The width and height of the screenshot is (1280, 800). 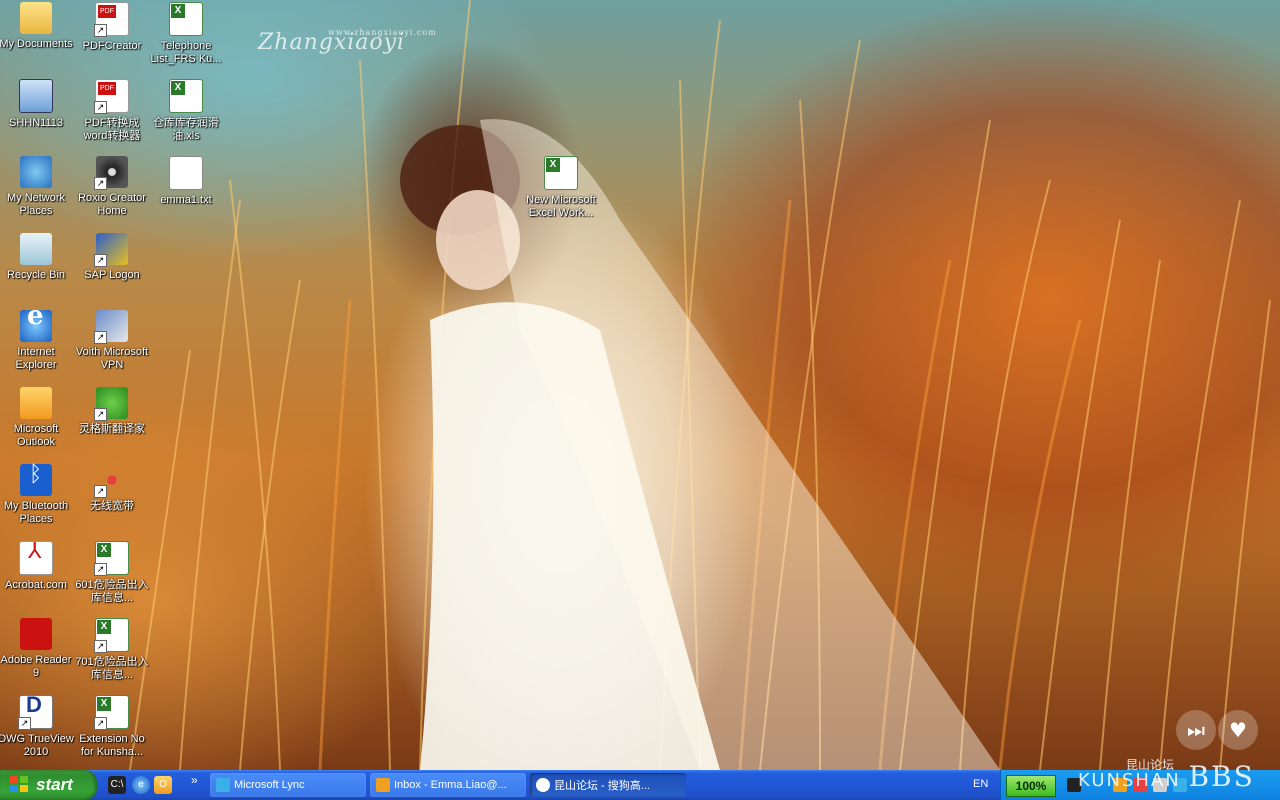 I want to click on recycle-bin-icon, so click(x=36, y=249).